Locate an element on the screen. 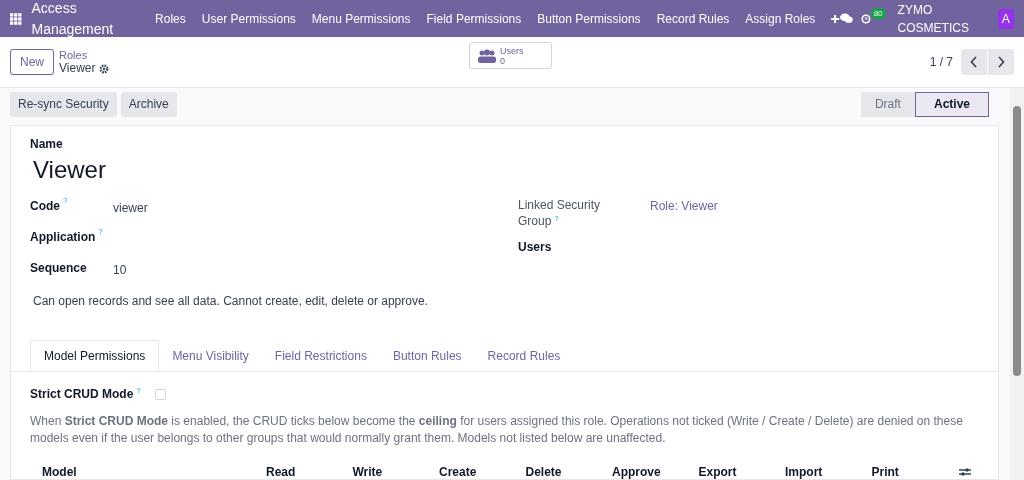  menu-item: Roles is located at coordinates (170, 18).